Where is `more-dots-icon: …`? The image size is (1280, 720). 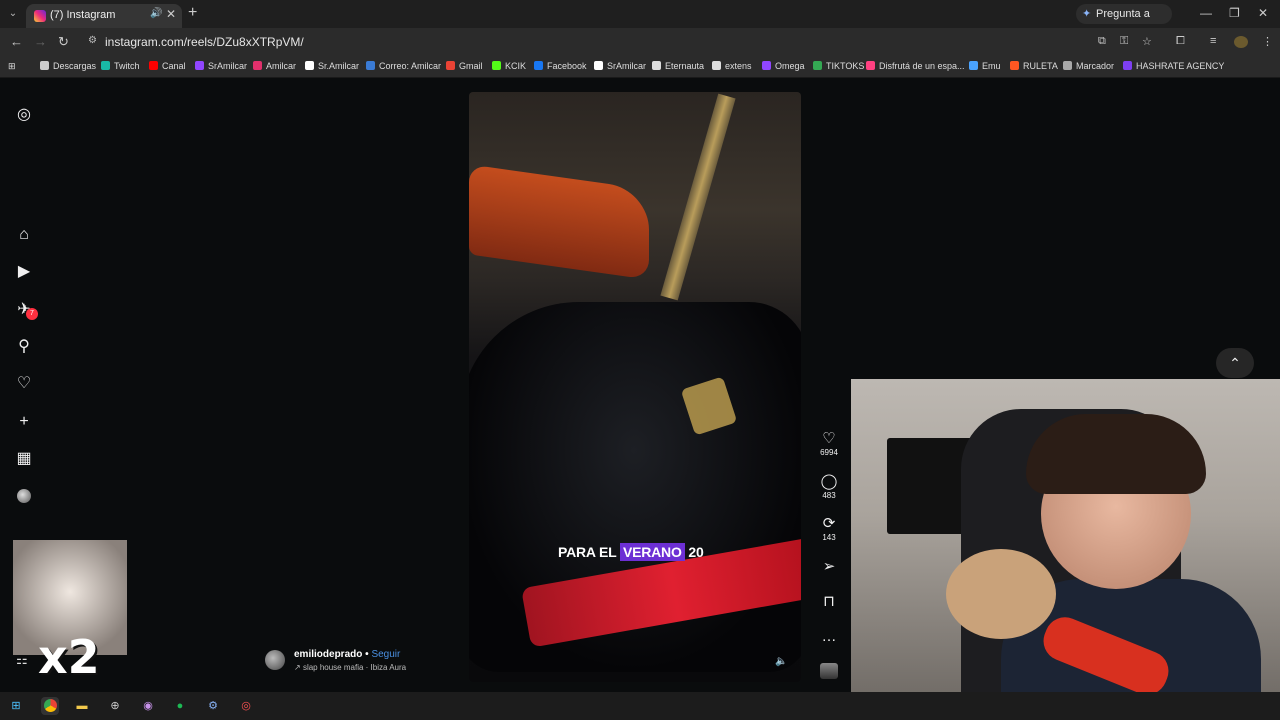
more-dots-icon: … is located at coordinates (829, 636).